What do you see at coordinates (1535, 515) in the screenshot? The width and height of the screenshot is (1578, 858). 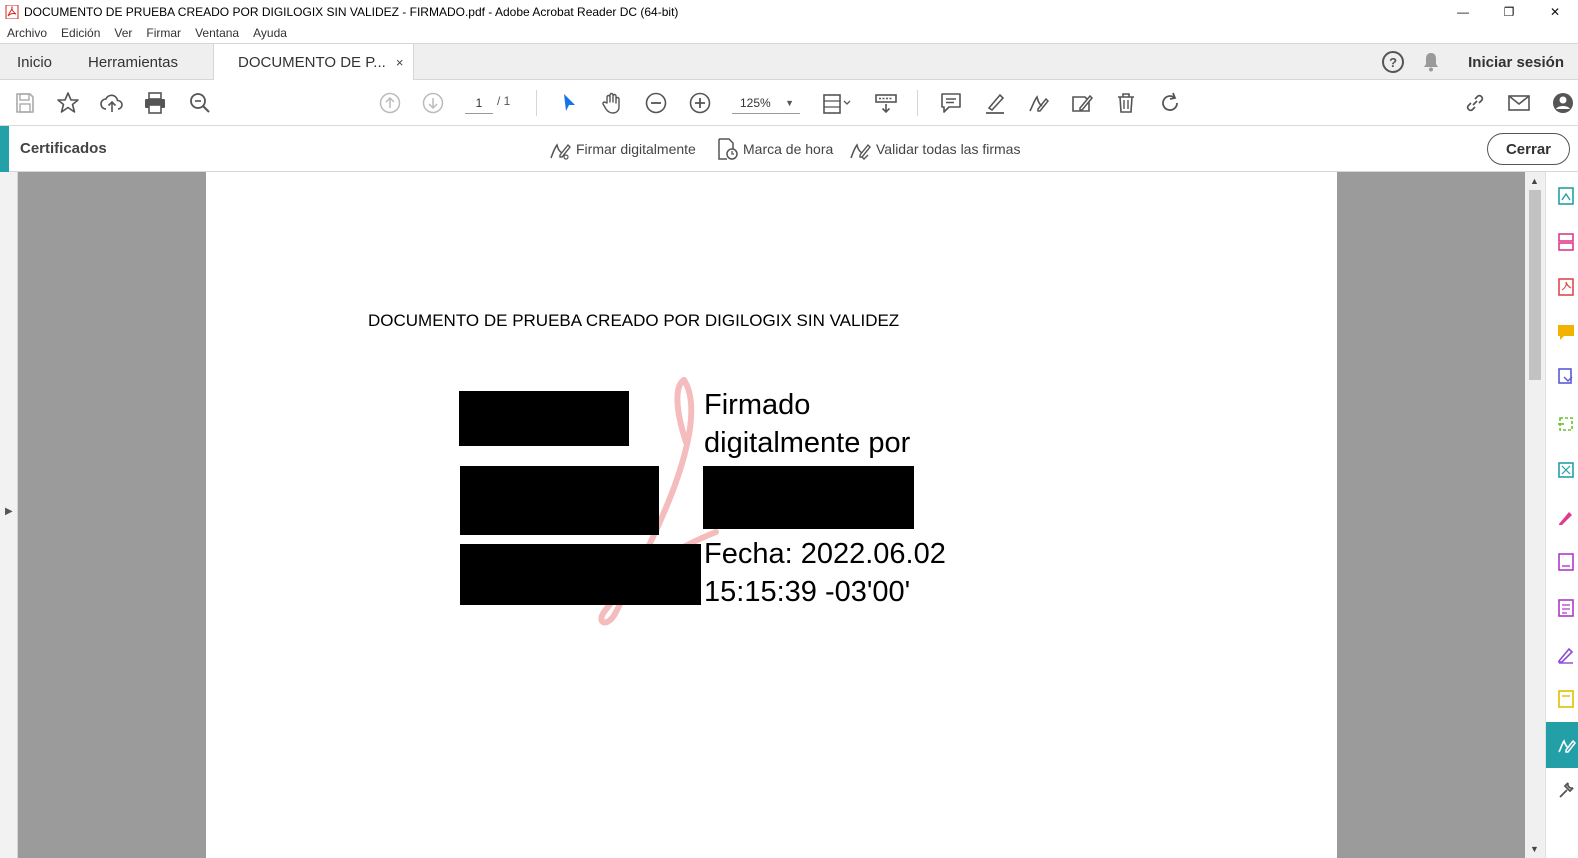 I see `vertical-scrollbar: ▲ ▼` at bounding box center [1535, 515].